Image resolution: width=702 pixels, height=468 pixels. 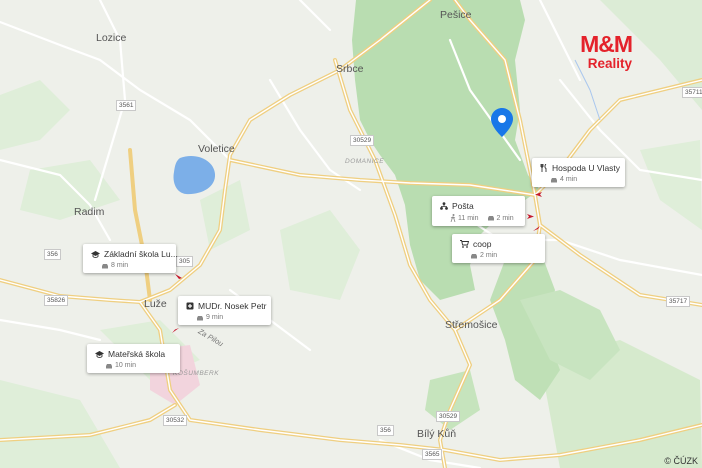 What do you see at coordinates (155, 304) in the screenshot?
I see `place-label-luze: Luže` at bounding box center [155, 304].